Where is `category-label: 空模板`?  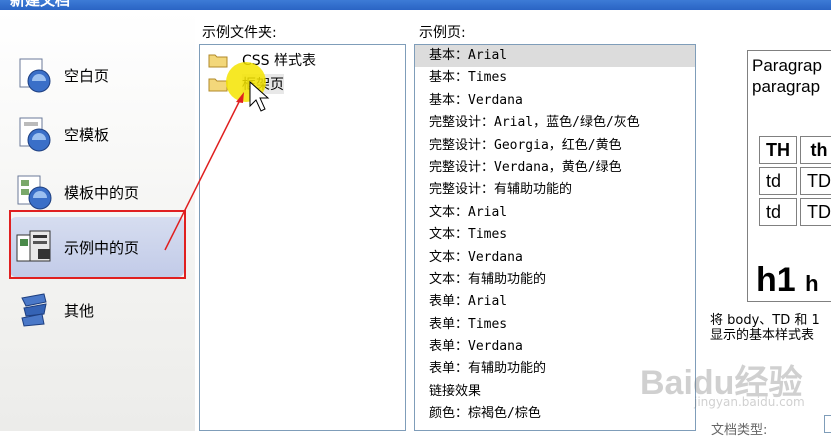
category-label: 空模板 is located at coordinates (87, 134).